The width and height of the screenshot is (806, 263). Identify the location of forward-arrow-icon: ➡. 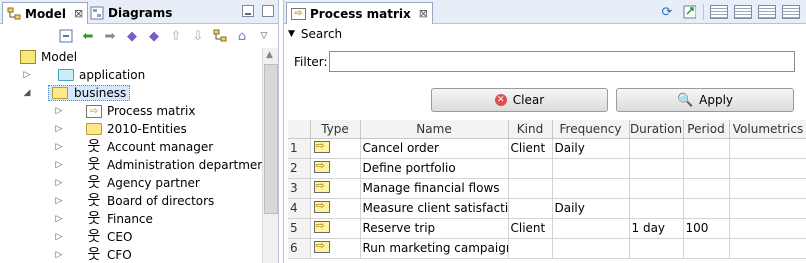
(110, 36).